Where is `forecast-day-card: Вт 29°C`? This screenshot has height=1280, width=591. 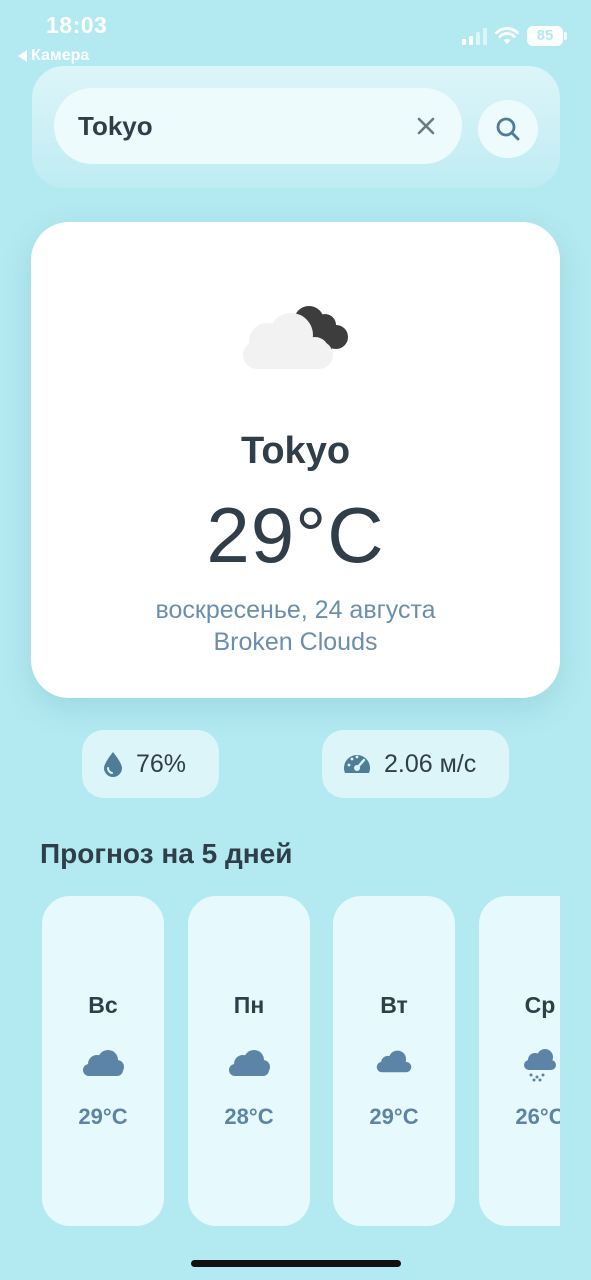 forecast-day-card: Вт 29°C is located at coordinates (394, 1061).